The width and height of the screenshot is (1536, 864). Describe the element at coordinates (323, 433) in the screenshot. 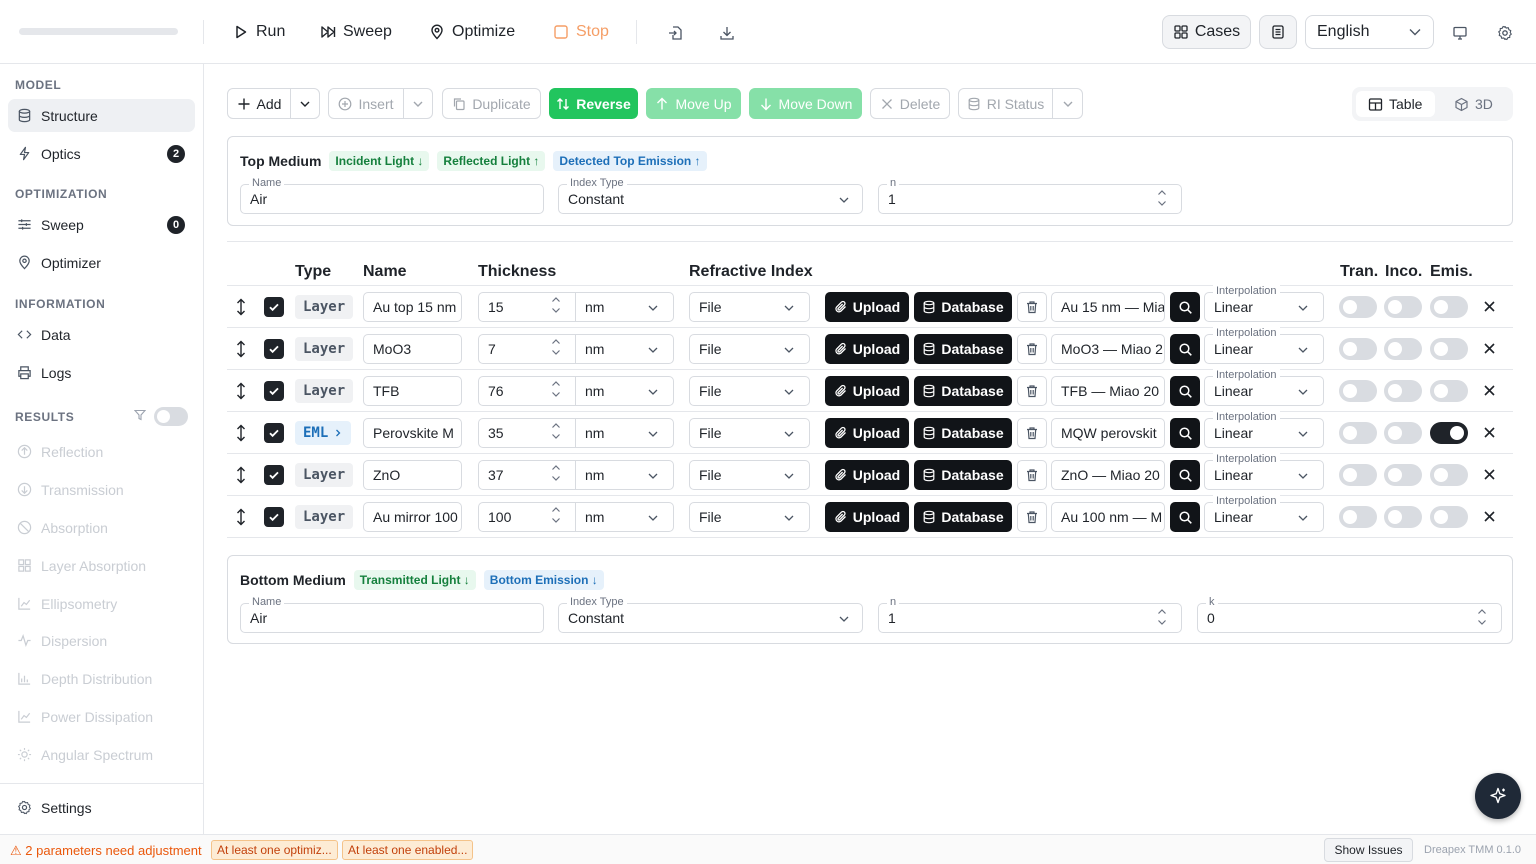

I see `layer-type-chip: EML` at that location.